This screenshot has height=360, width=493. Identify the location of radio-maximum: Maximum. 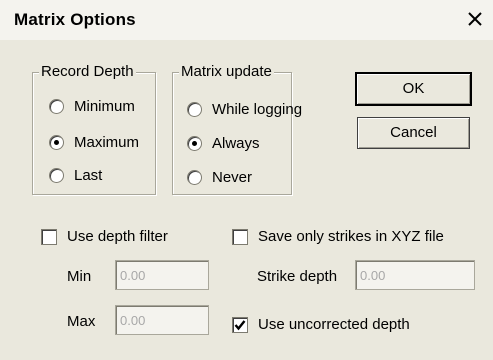
(94, 142).